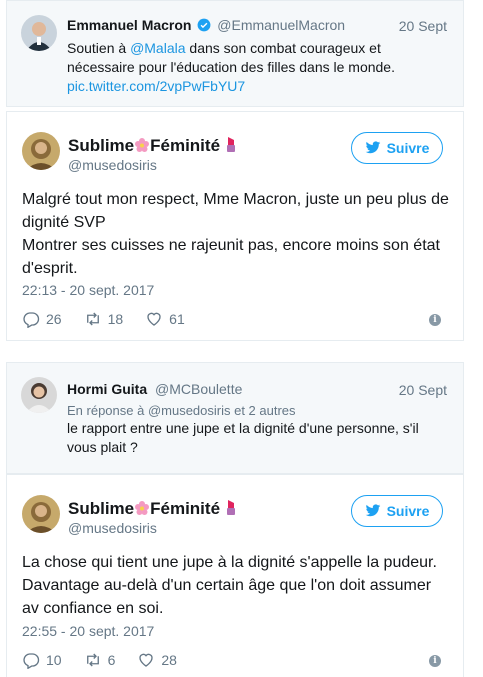  I want to click on tweet-text-line: vous plait ?, so click(102, 447).